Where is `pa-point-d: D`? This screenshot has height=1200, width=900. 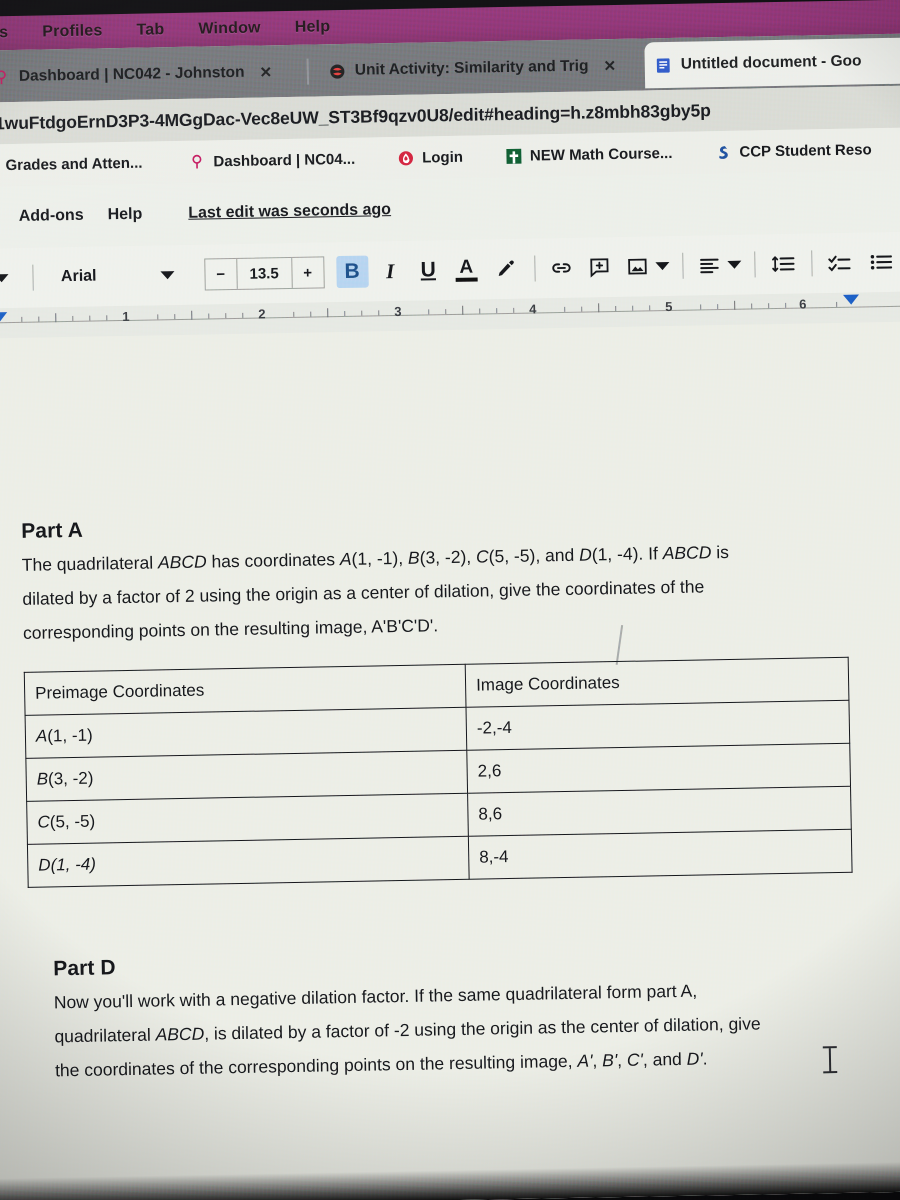
pa-point-d: D is located at coordinates (585, 554).